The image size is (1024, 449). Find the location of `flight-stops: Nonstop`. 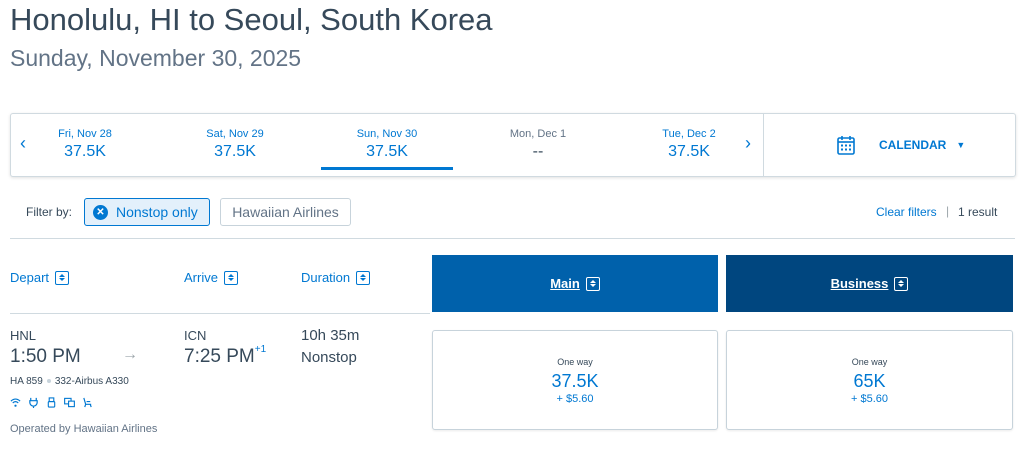

flight-stops: Nonstop is located at coordinates (329, 357).